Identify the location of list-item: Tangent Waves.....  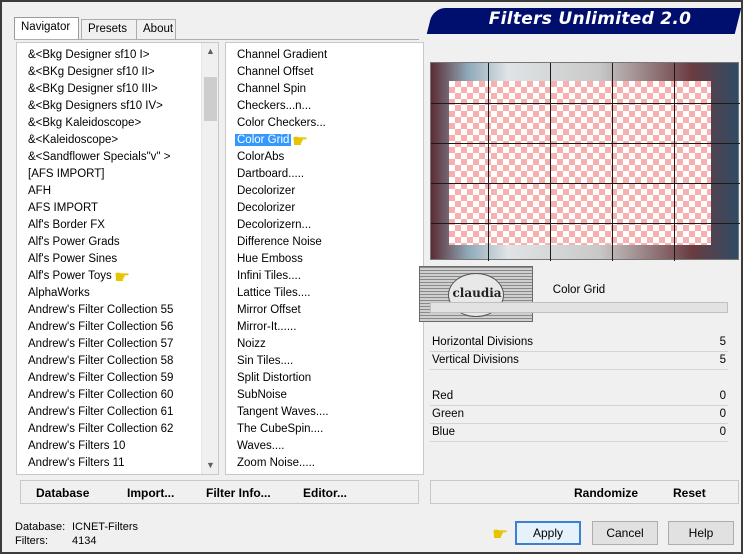
(278, 412).